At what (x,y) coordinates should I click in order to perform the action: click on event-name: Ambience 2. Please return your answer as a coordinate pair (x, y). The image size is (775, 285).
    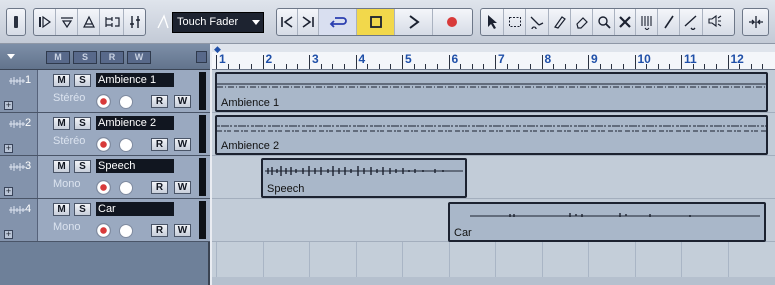
    Looking at the image, I should click on (250, 146).